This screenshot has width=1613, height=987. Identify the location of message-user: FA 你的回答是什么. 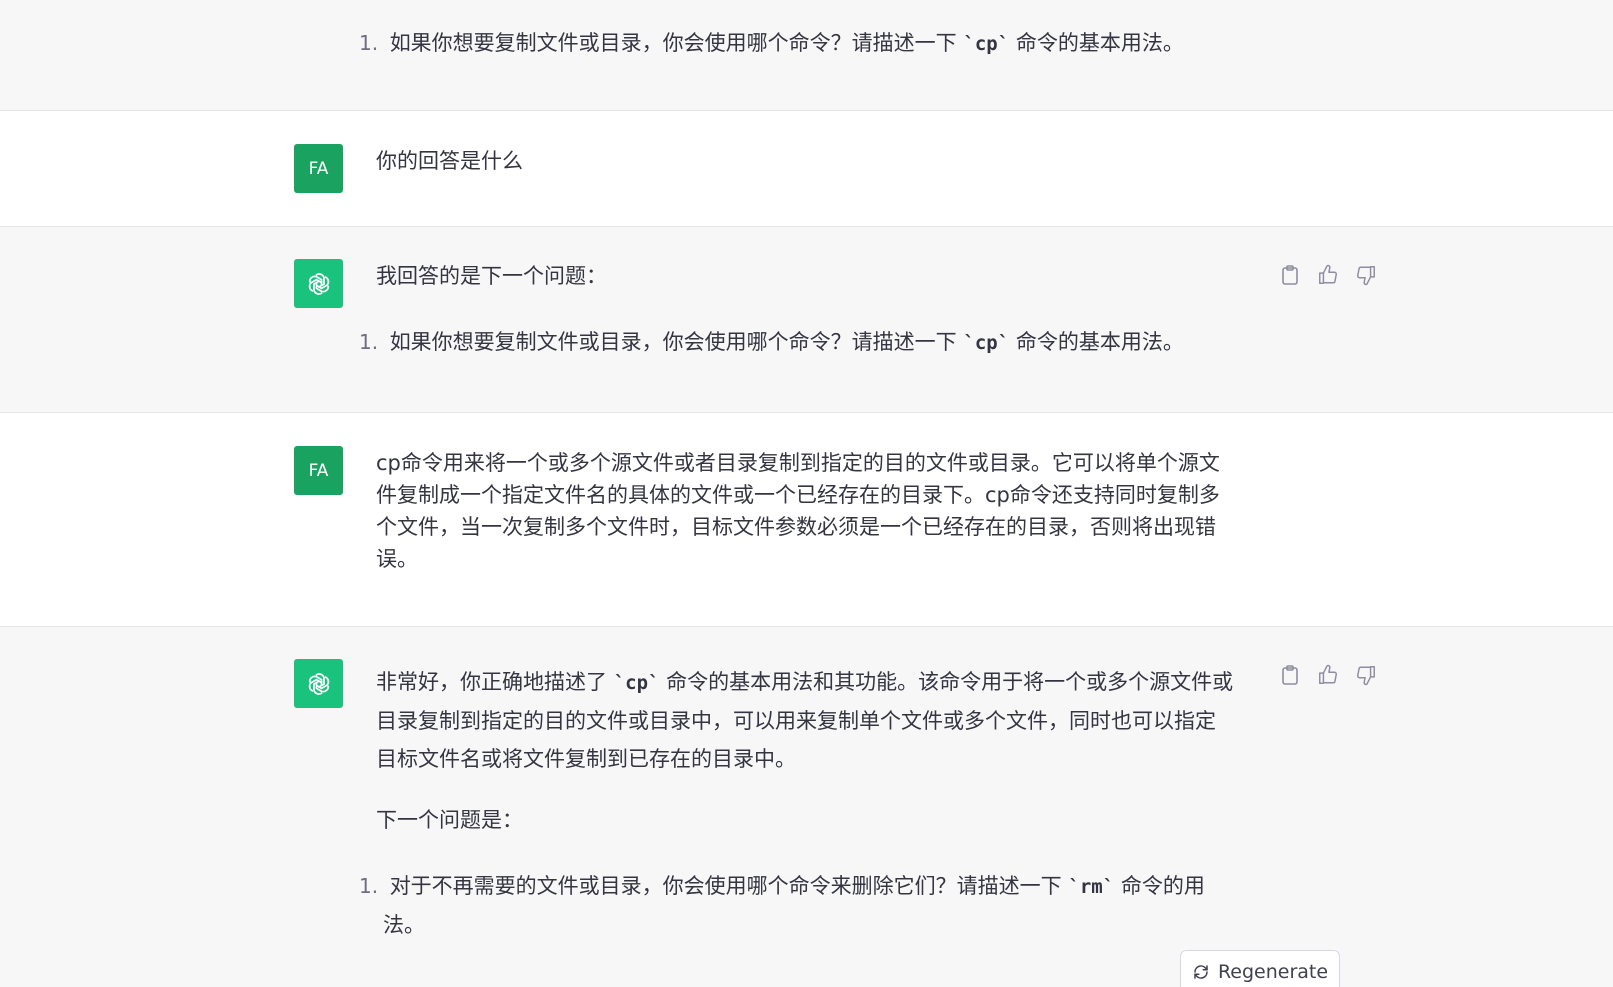
(806, 169).